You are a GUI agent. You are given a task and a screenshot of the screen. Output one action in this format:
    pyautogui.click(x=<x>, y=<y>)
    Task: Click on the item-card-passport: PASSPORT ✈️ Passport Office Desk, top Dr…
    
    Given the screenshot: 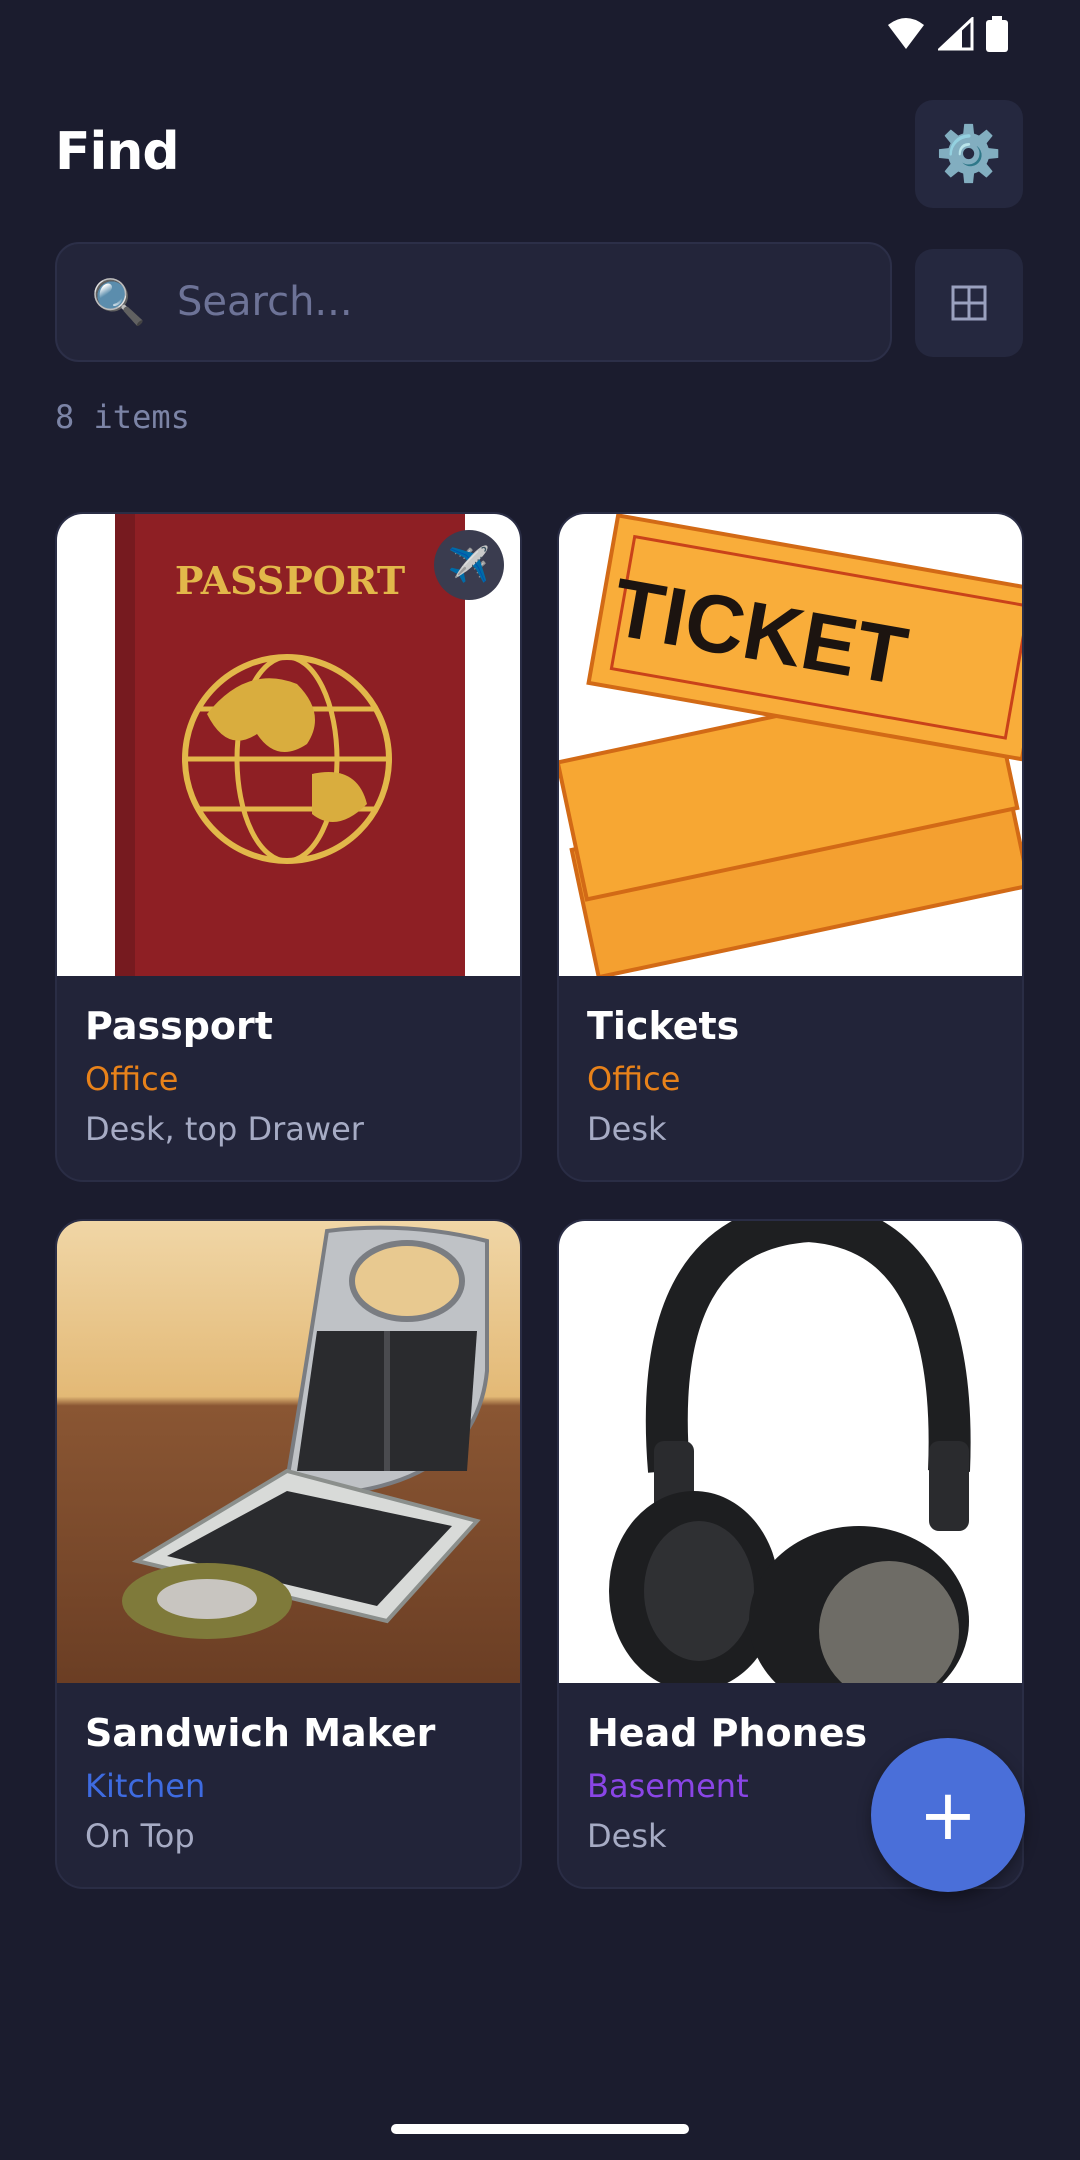 What is the action you would take?
    pyautogui.click(x=288, y=847)
    